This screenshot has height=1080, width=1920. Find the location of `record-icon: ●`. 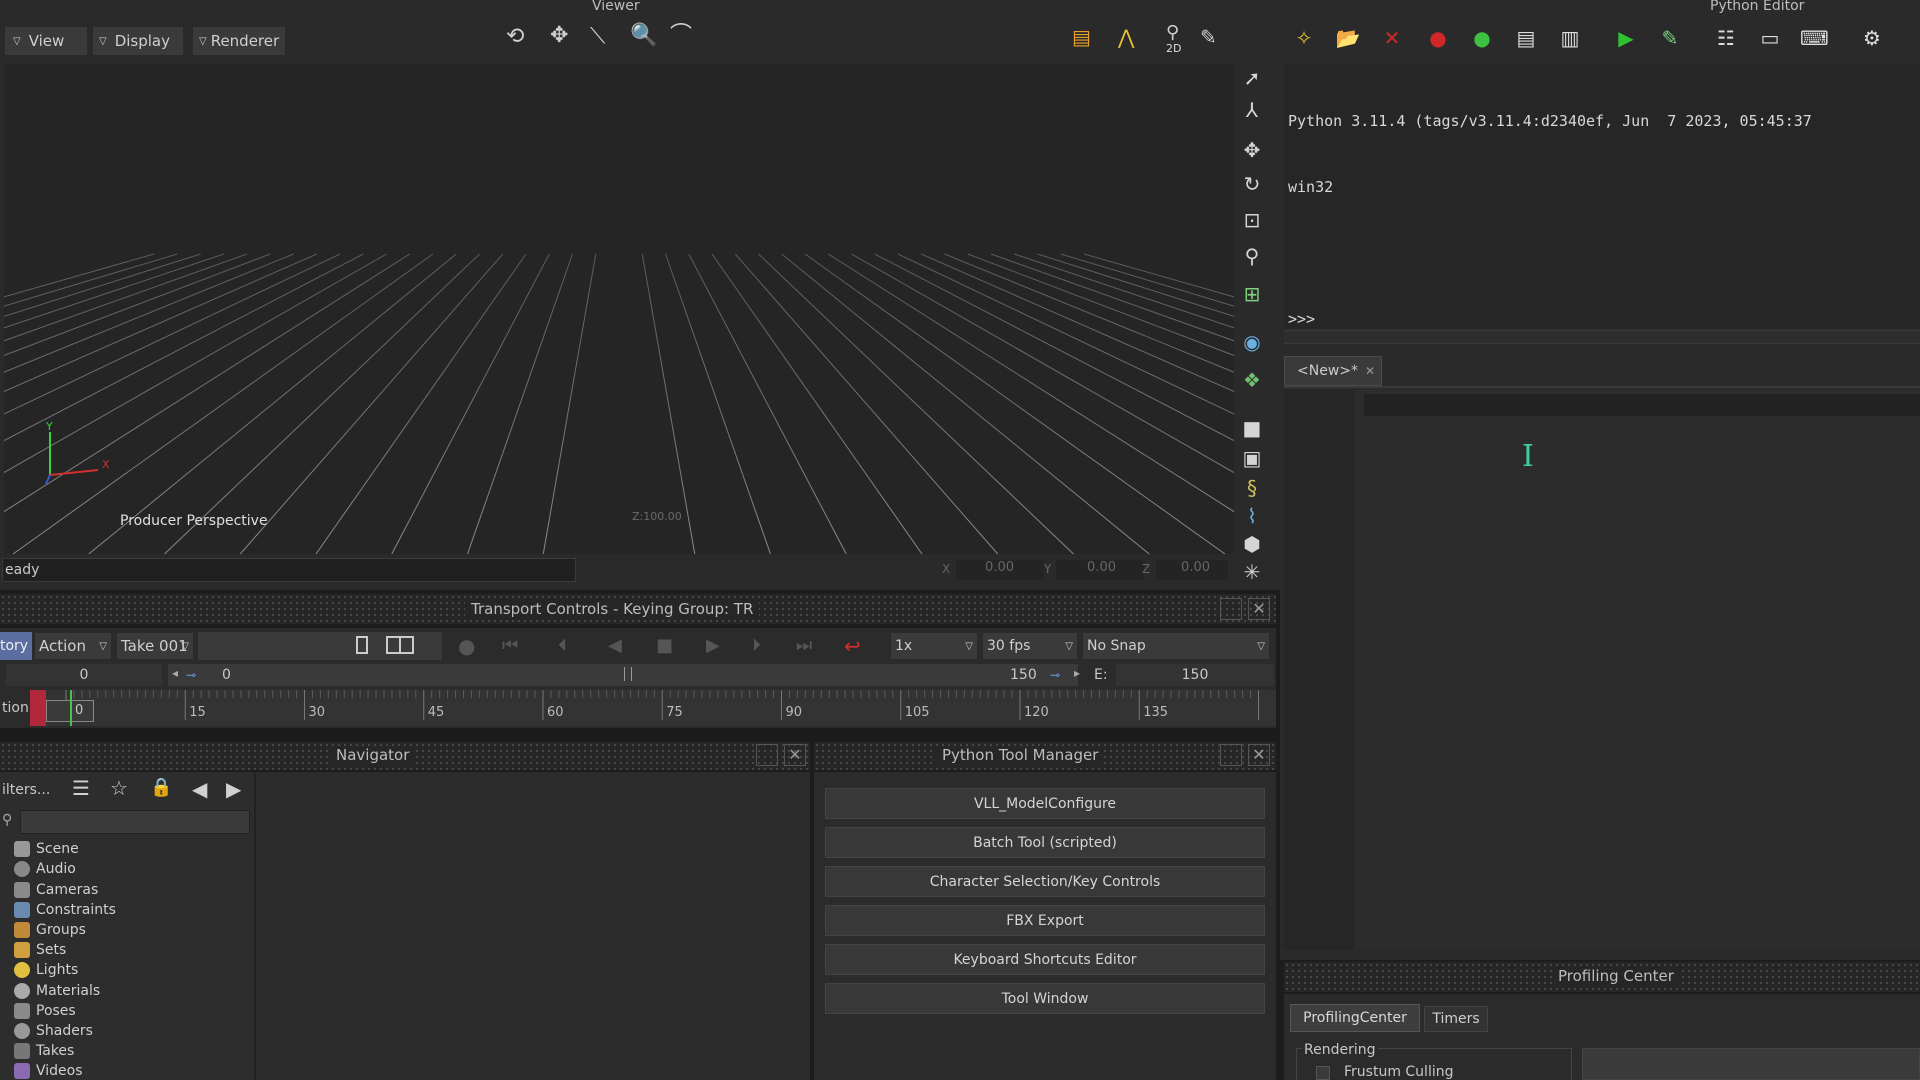

record-icon: ● is located at coordinates (466, 646).